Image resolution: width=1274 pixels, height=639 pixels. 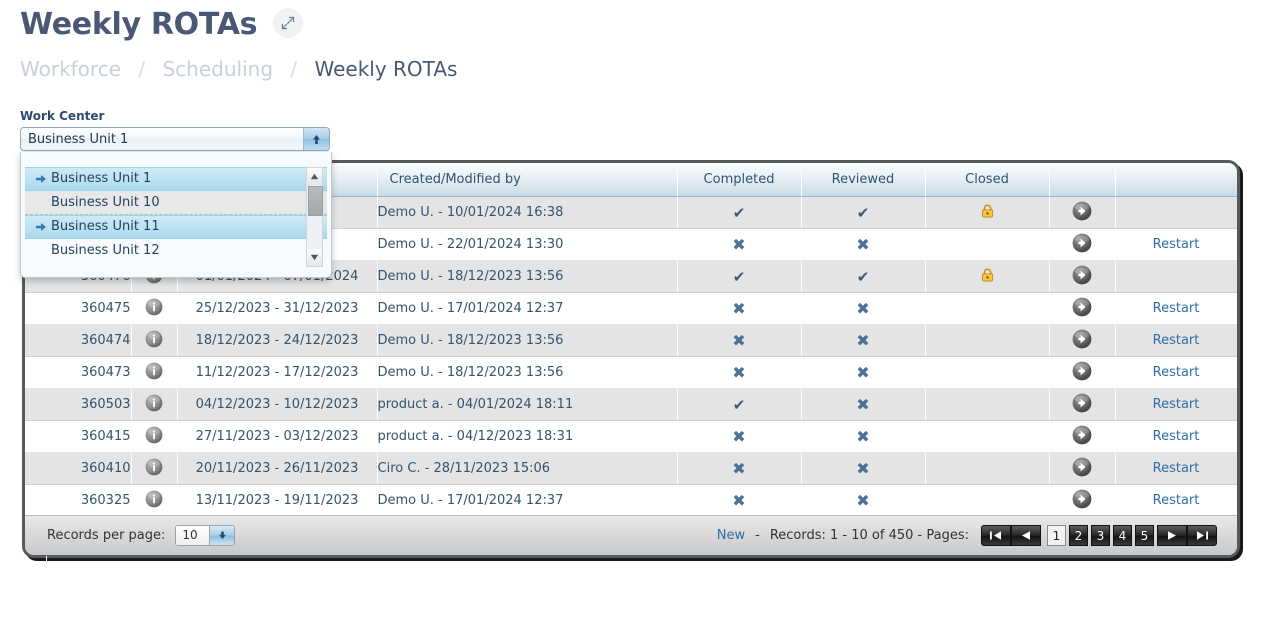 I want to click on work-center-select: Business Unit 1, so click(x=175, y=139).